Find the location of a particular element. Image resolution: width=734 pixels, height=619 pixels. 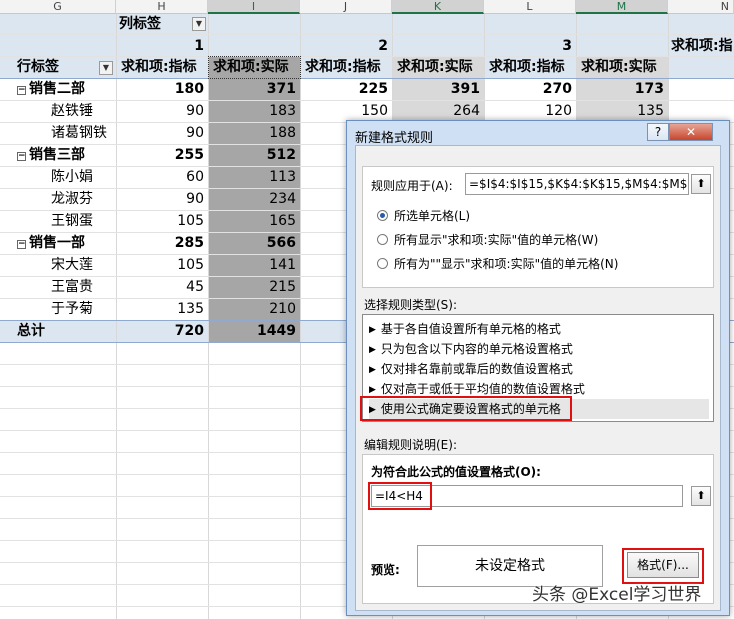

column-header-row: G H I J K L M N is located at coordinates (367, 7).